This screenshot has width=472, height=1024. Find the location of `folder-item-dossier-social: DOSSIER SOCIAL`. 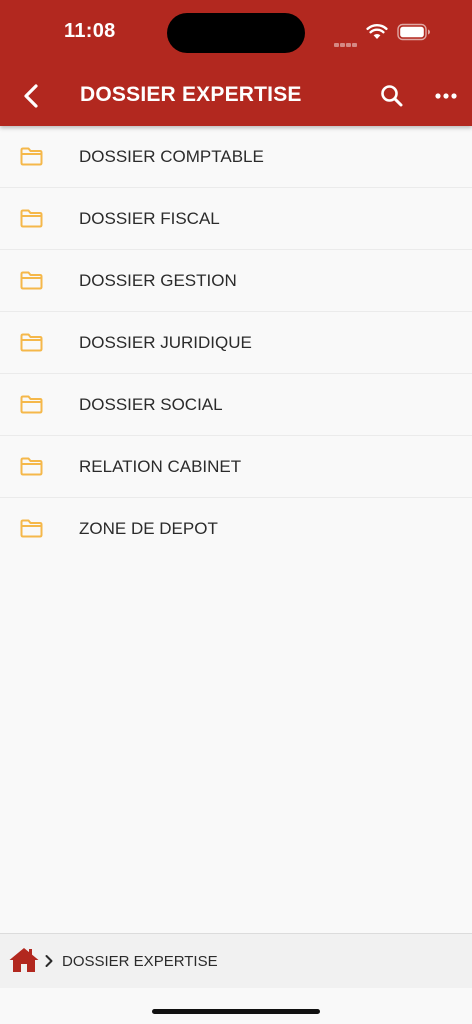

folder-item-dossier-social: DOSSIER SOCIAL is located at coordinates (236, 405).